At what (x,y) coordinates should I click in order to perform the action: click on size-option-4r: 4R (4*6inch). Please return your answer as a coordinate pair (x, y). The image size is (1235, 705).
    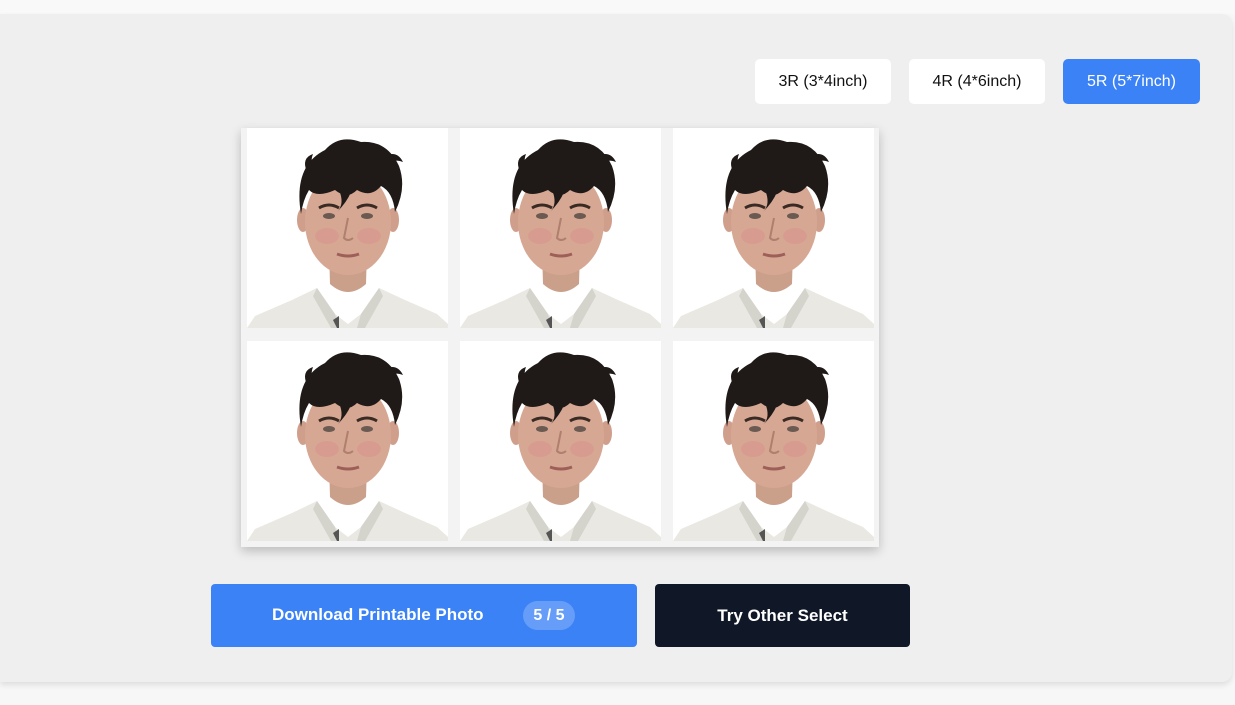
    Looking at the image, I should click on (977, 81).